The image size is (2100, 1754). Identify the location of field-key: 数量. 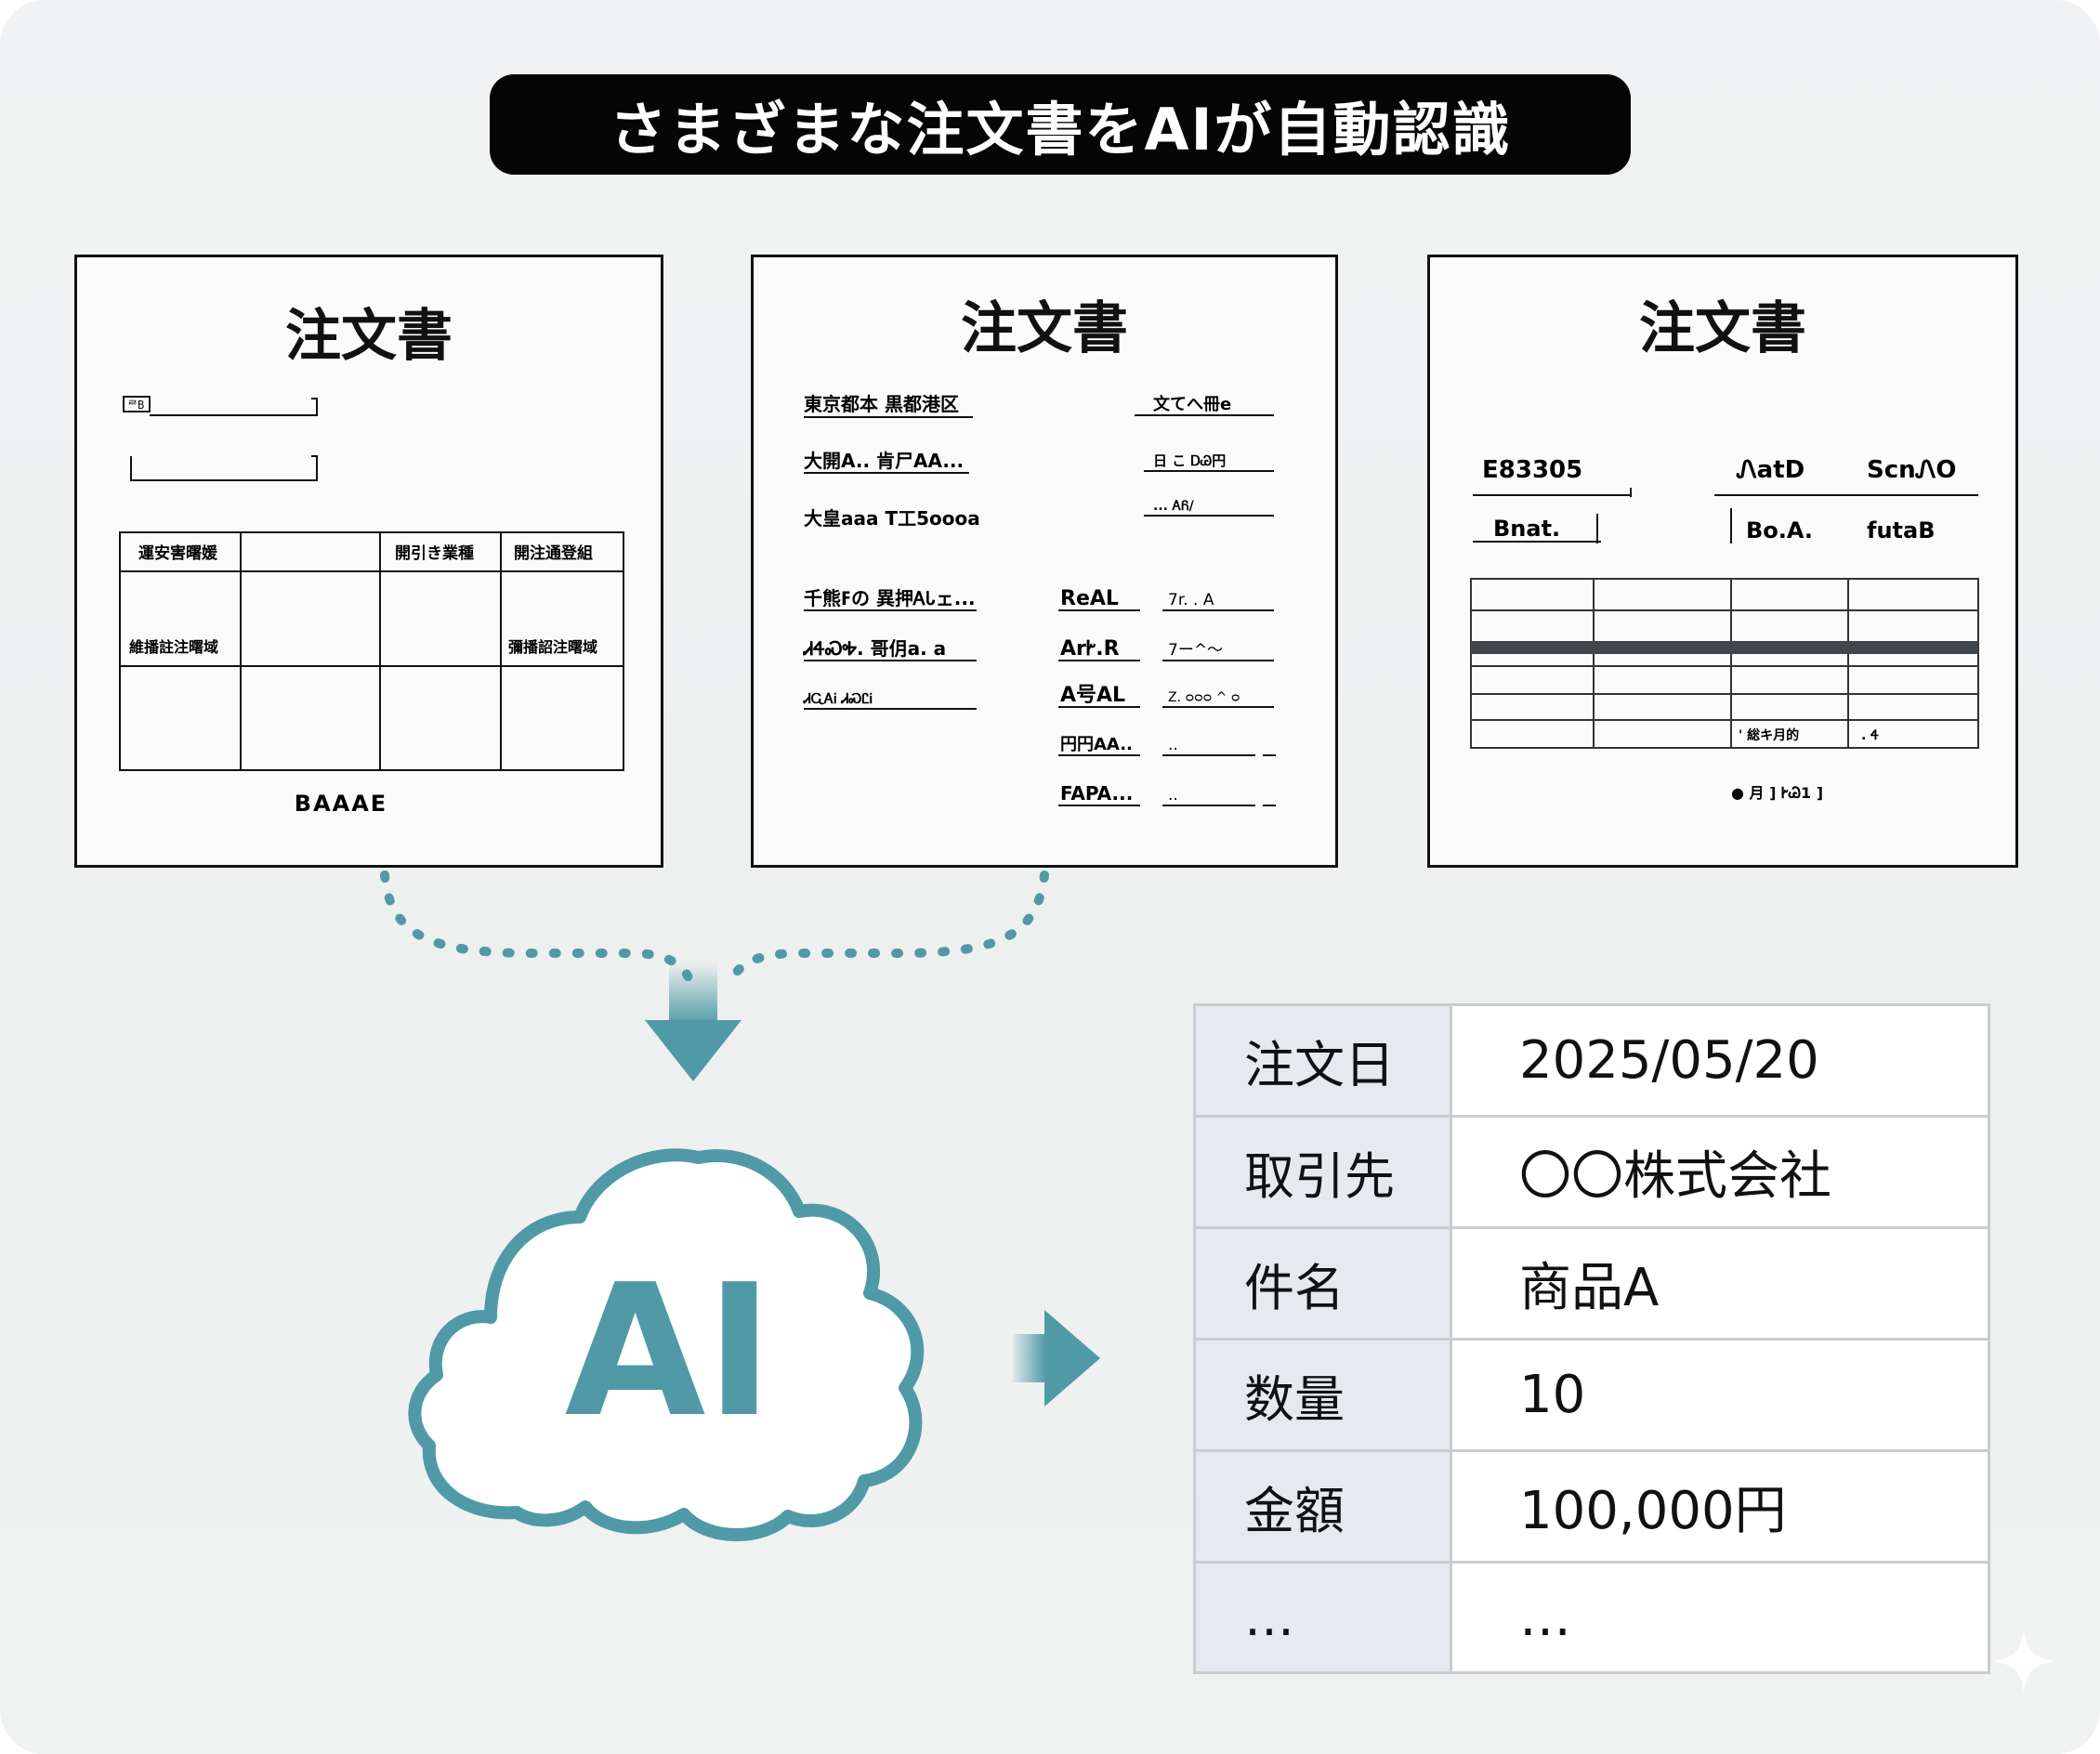
(1324, 1395).